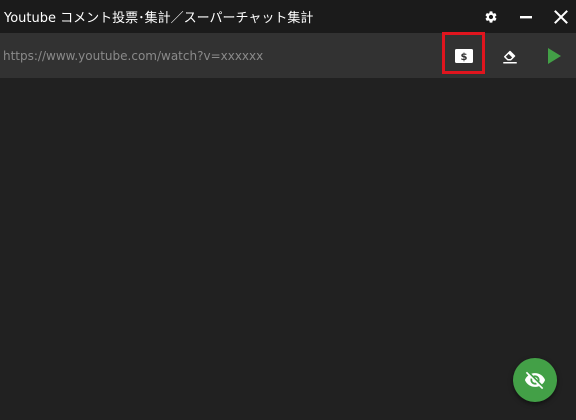  Describe the element at coordinates (159, 18) in the screenshot. I see `window-title: Youtube コメント投票･集計／スーパーチャット集計` at that location.